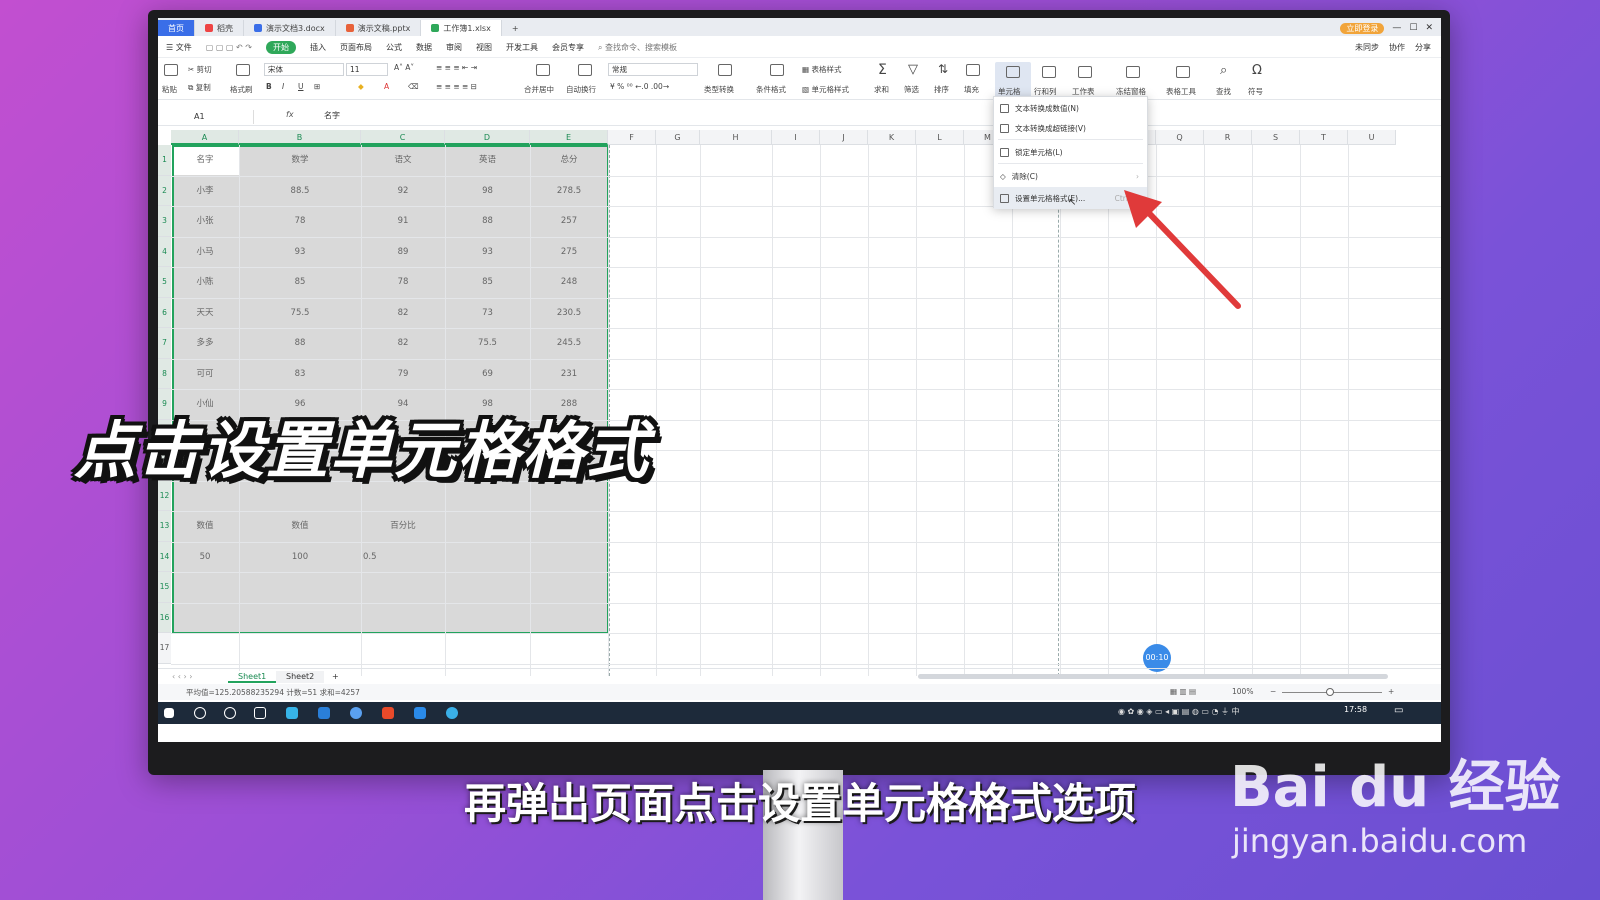 This screenshot has width=1600, height=900. Describe the element at coordinates (335, 677) in the screenshot. I see `add-sheet-button: +` at that location.